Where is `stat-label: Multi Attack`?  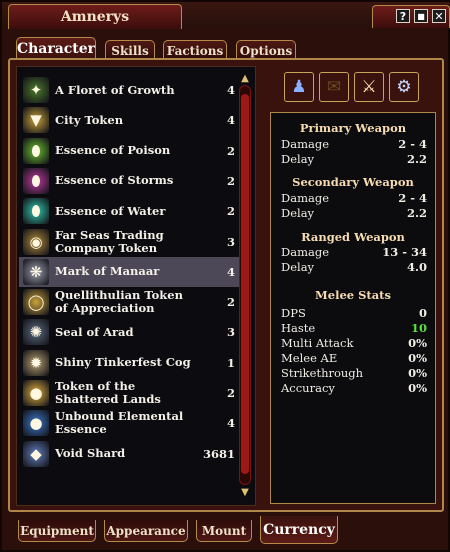
stat-label: Multi Attack is located at coordinates (317, 343).